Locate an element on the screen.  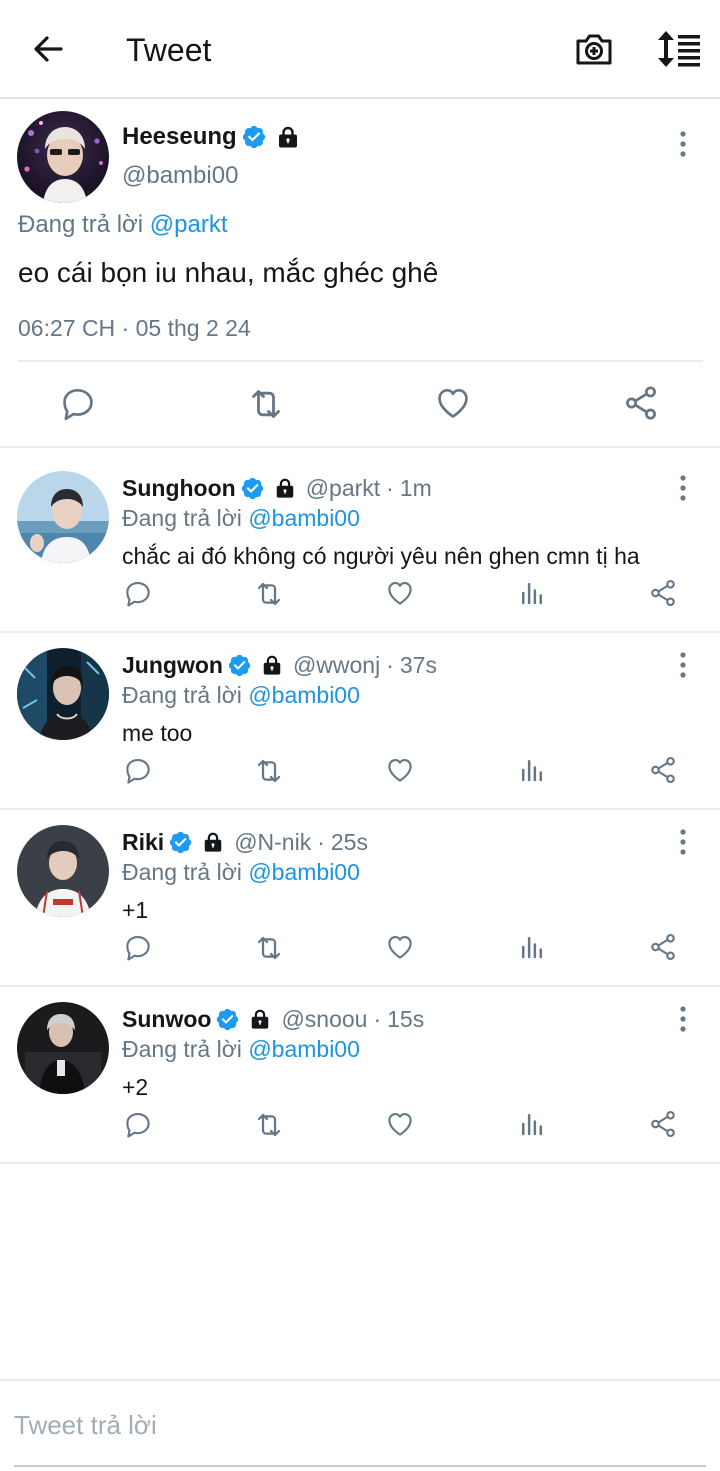
reply-header: Jungwon @wwonj · 37s is located at coordinates (279, 665).